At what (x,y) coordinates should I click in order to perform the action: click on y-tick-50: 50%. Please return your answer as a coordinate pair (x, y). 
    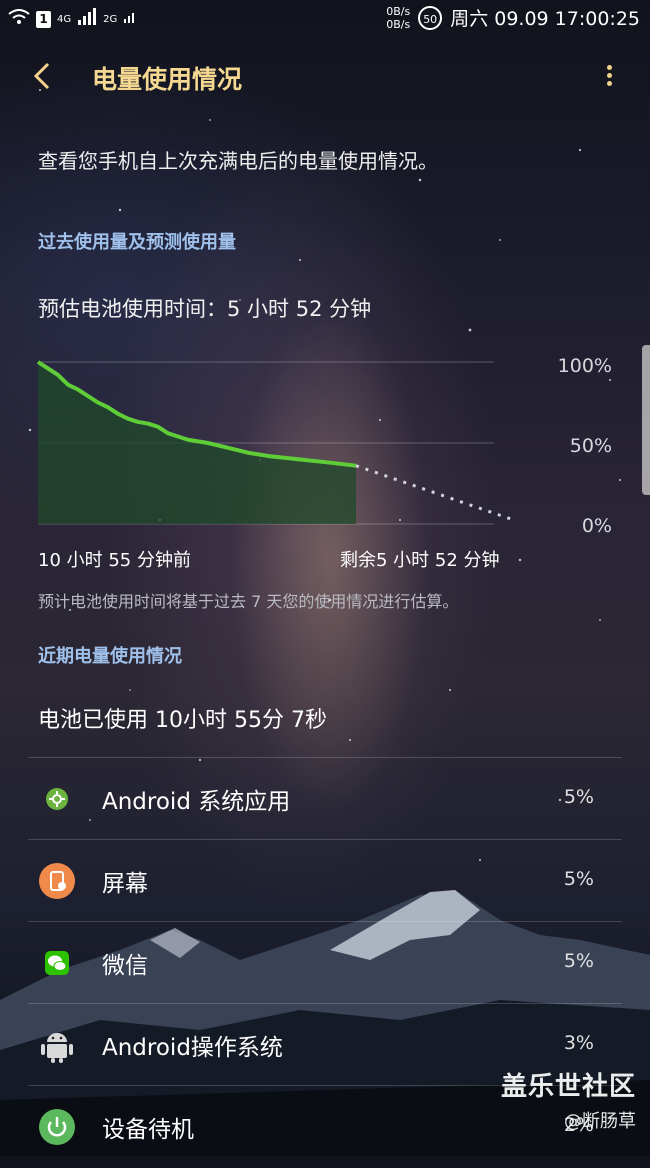
    Looking at the image, I should click on (591, 446).